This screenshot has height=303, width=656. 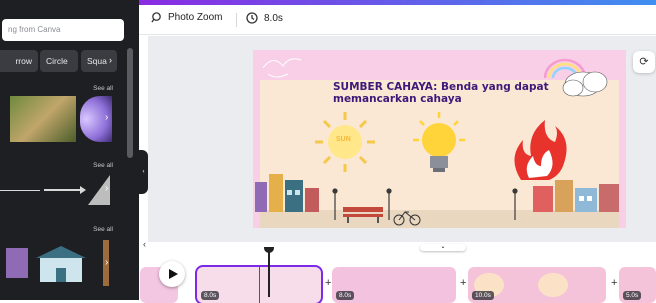 What do you see at coordinates (61, 264) in the screenshot?
I see `graphic-house-teal` at bounding box center [61, 264].